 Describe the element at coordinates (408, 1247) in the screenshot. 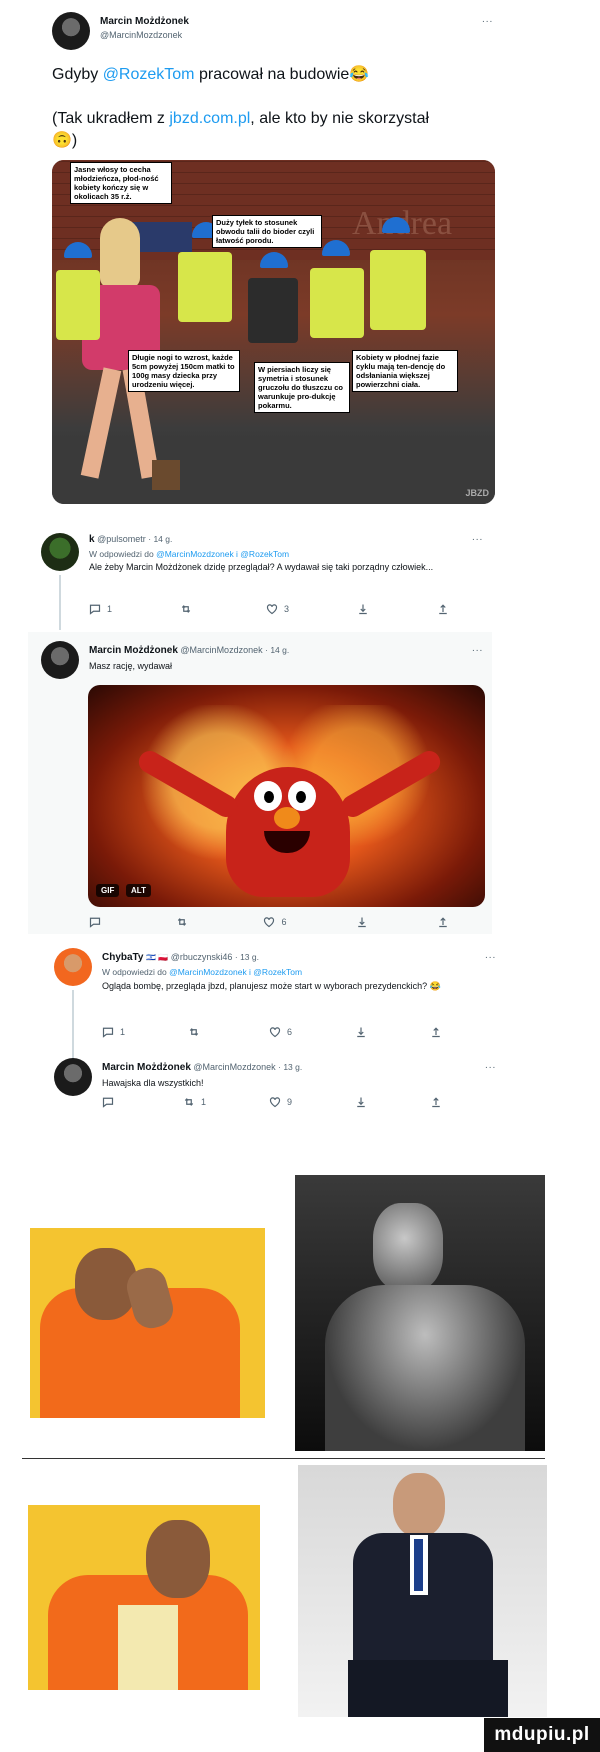

I see `chad-head` at that location.